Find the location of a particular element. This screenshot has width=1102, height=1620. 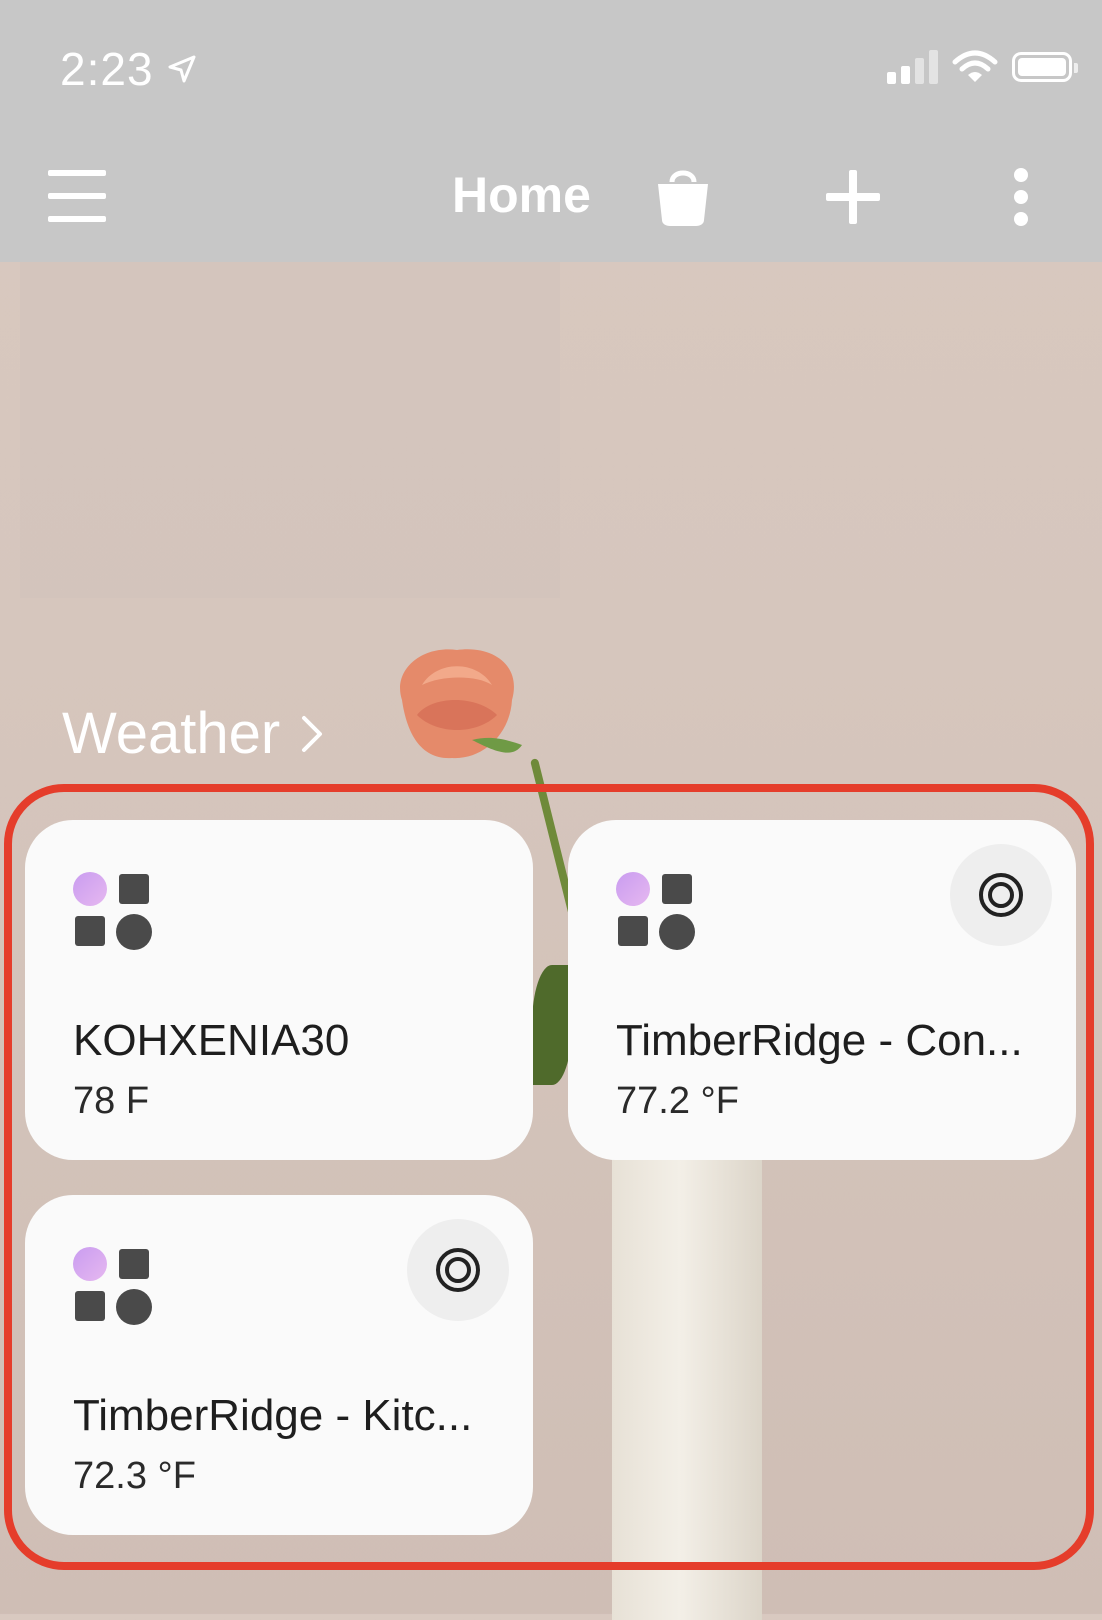

nav-bar: Home is located at coordinates (551, 196).